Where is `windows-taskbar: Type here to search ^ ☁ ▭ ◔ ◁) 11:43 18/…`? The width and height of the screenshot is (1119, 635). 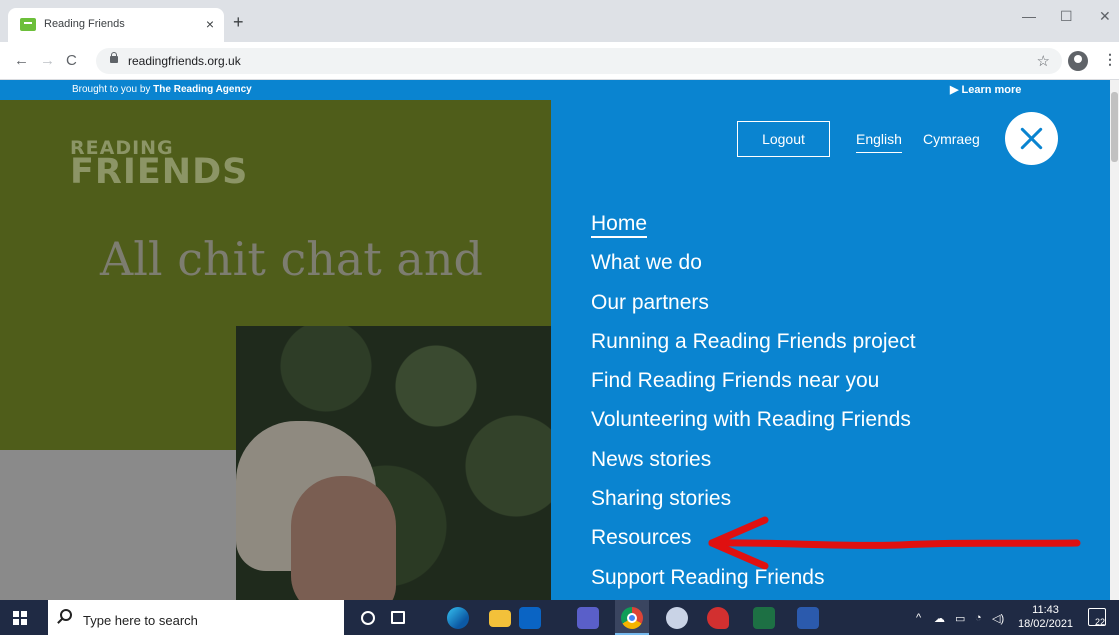
windows-taskbar: Type here to search ^ ☁ ▭ ◔ ◁) 11:43 18/… is located at coordinates (559, 617).